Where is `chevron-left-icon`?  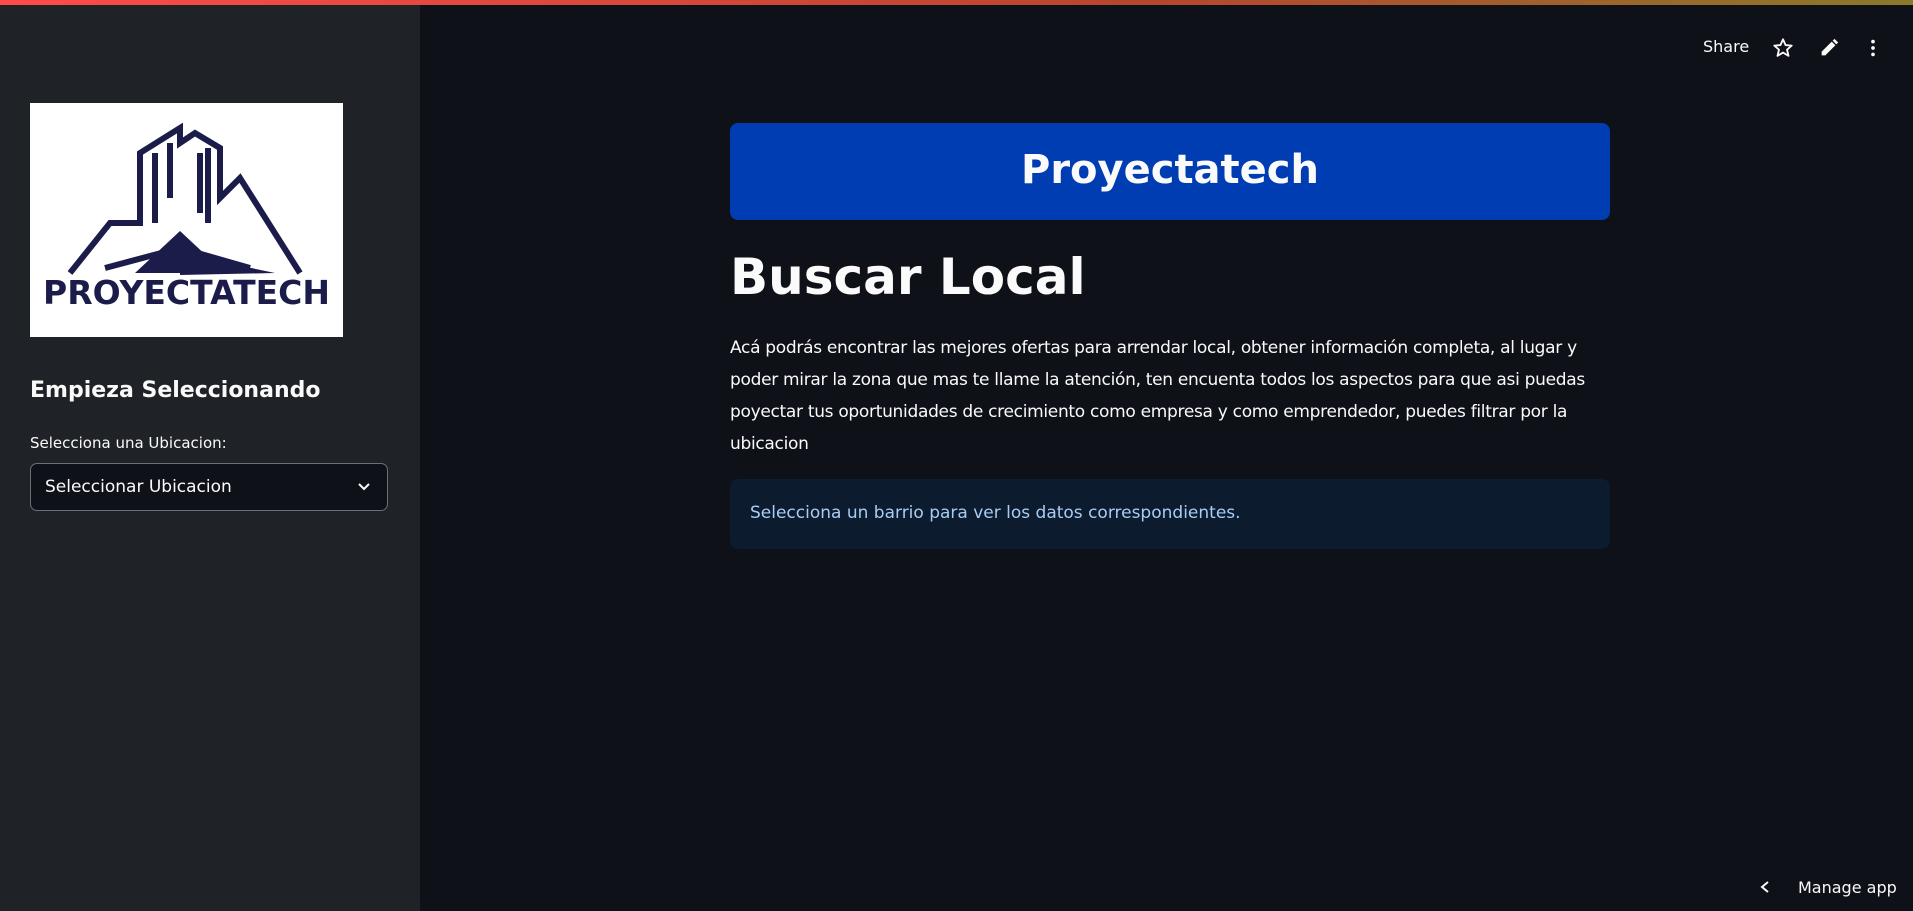
chevron-left-icon is located at coordinates (1764, 887).